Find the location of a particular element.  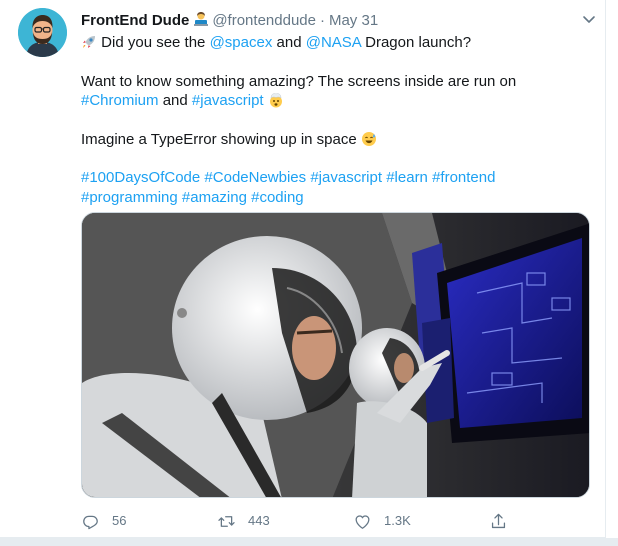

hashtag-chromium: #Chromium is located at coordinates (120, 100).